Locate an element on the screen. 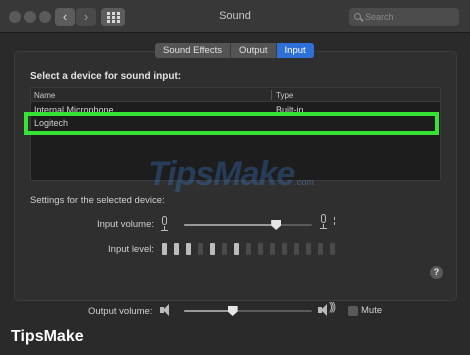 The width and height of the screenshot is (470, 355). mute-label: Mute is located at coordinates (371, 310).